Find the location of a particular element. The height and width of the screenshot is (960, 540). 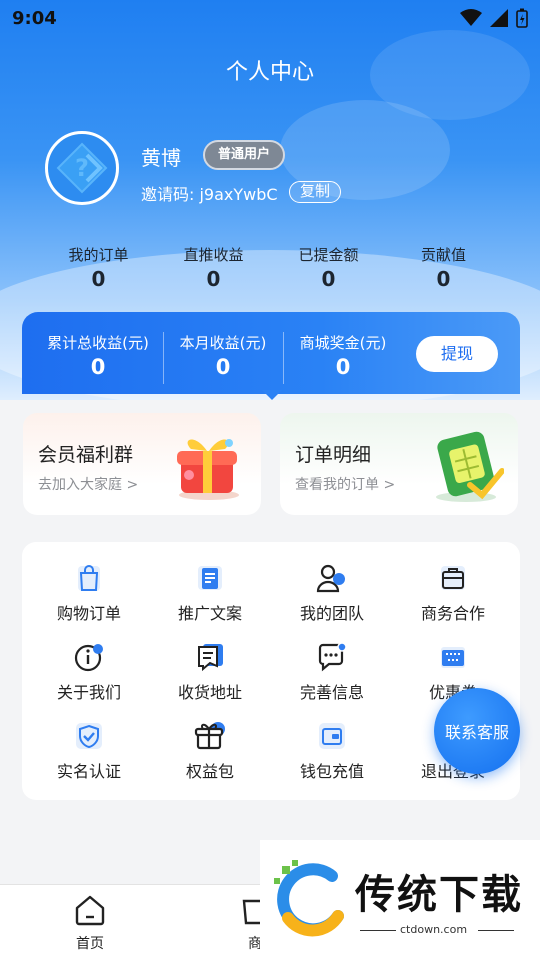

wallet-icon is located at coordinates (332, 736).